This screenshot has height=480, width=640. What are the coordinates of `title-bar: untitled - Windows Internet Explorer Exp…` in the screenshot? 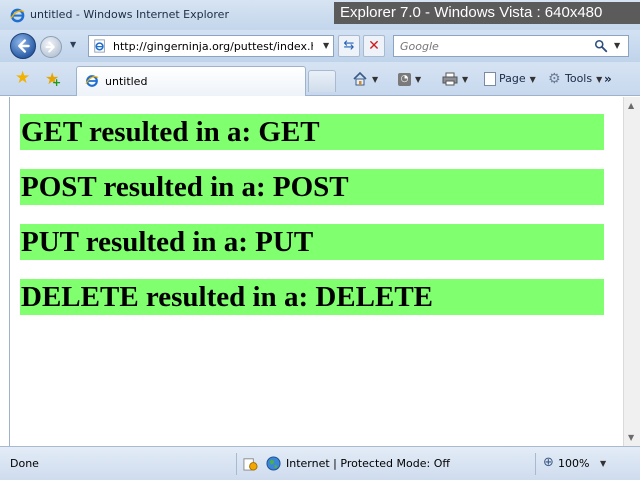 It's located at (320, 15).